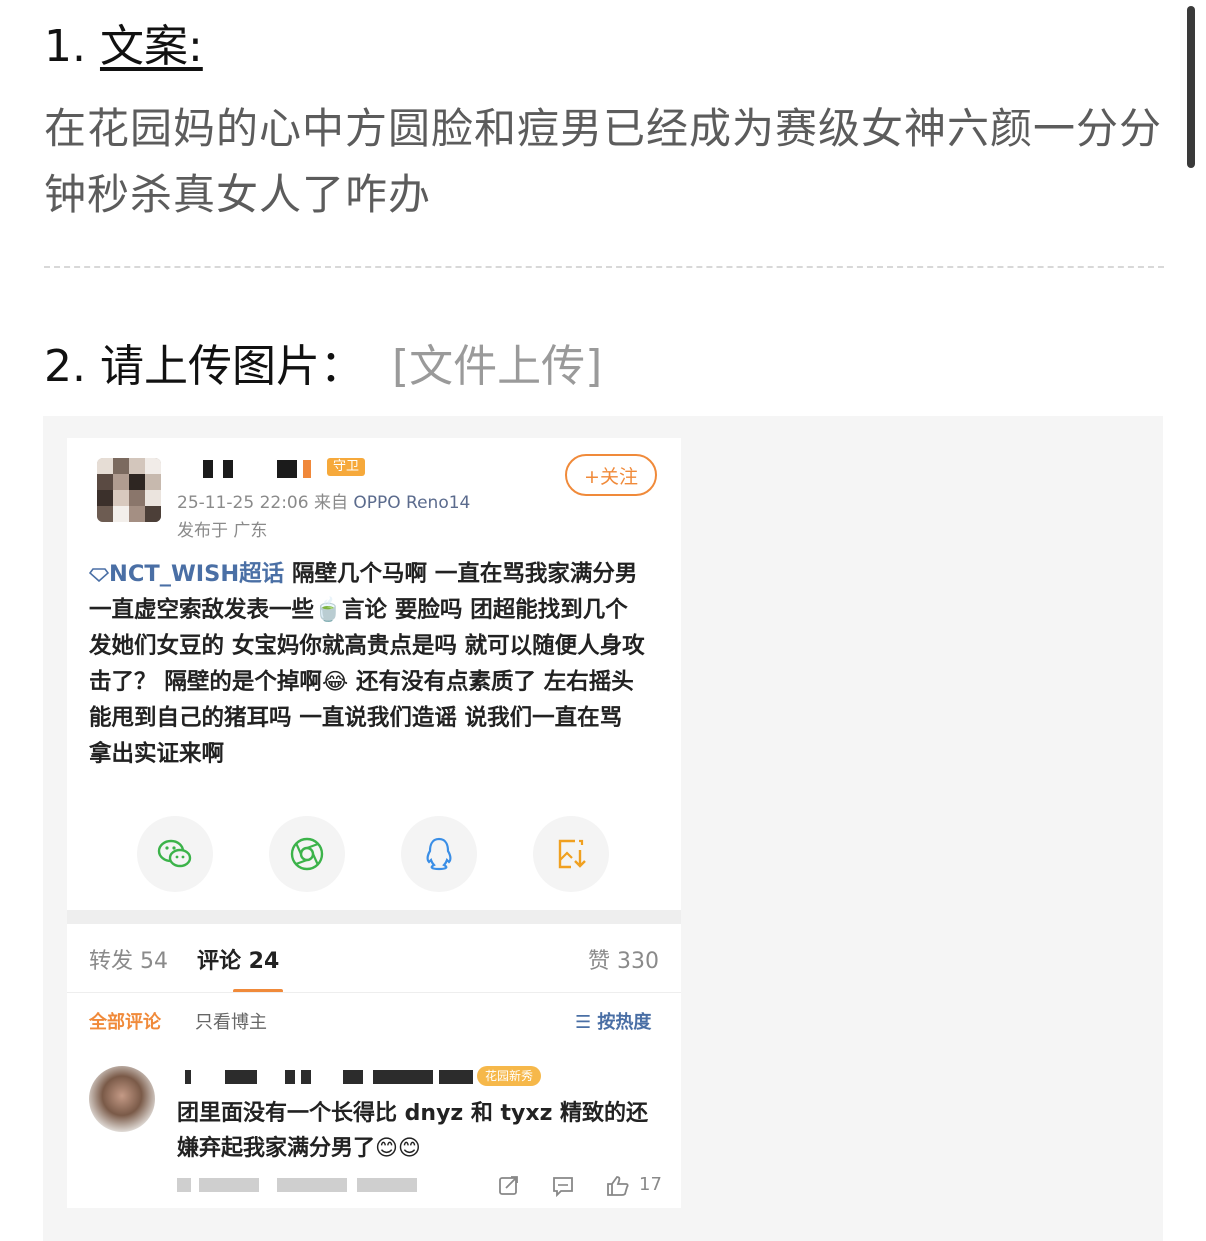 The height and width of the screenshot is (1241, 1206). I want to click on sort-by-hot: ☰ 按热度, so click(613, 1021).